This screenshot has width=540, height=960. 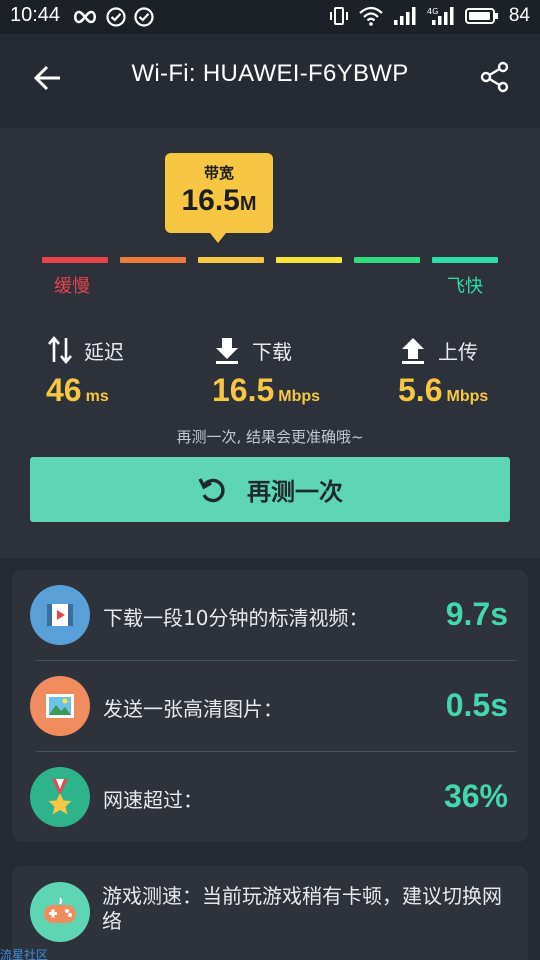 I want to click on infinity-icon, so click(x=85, y=17).